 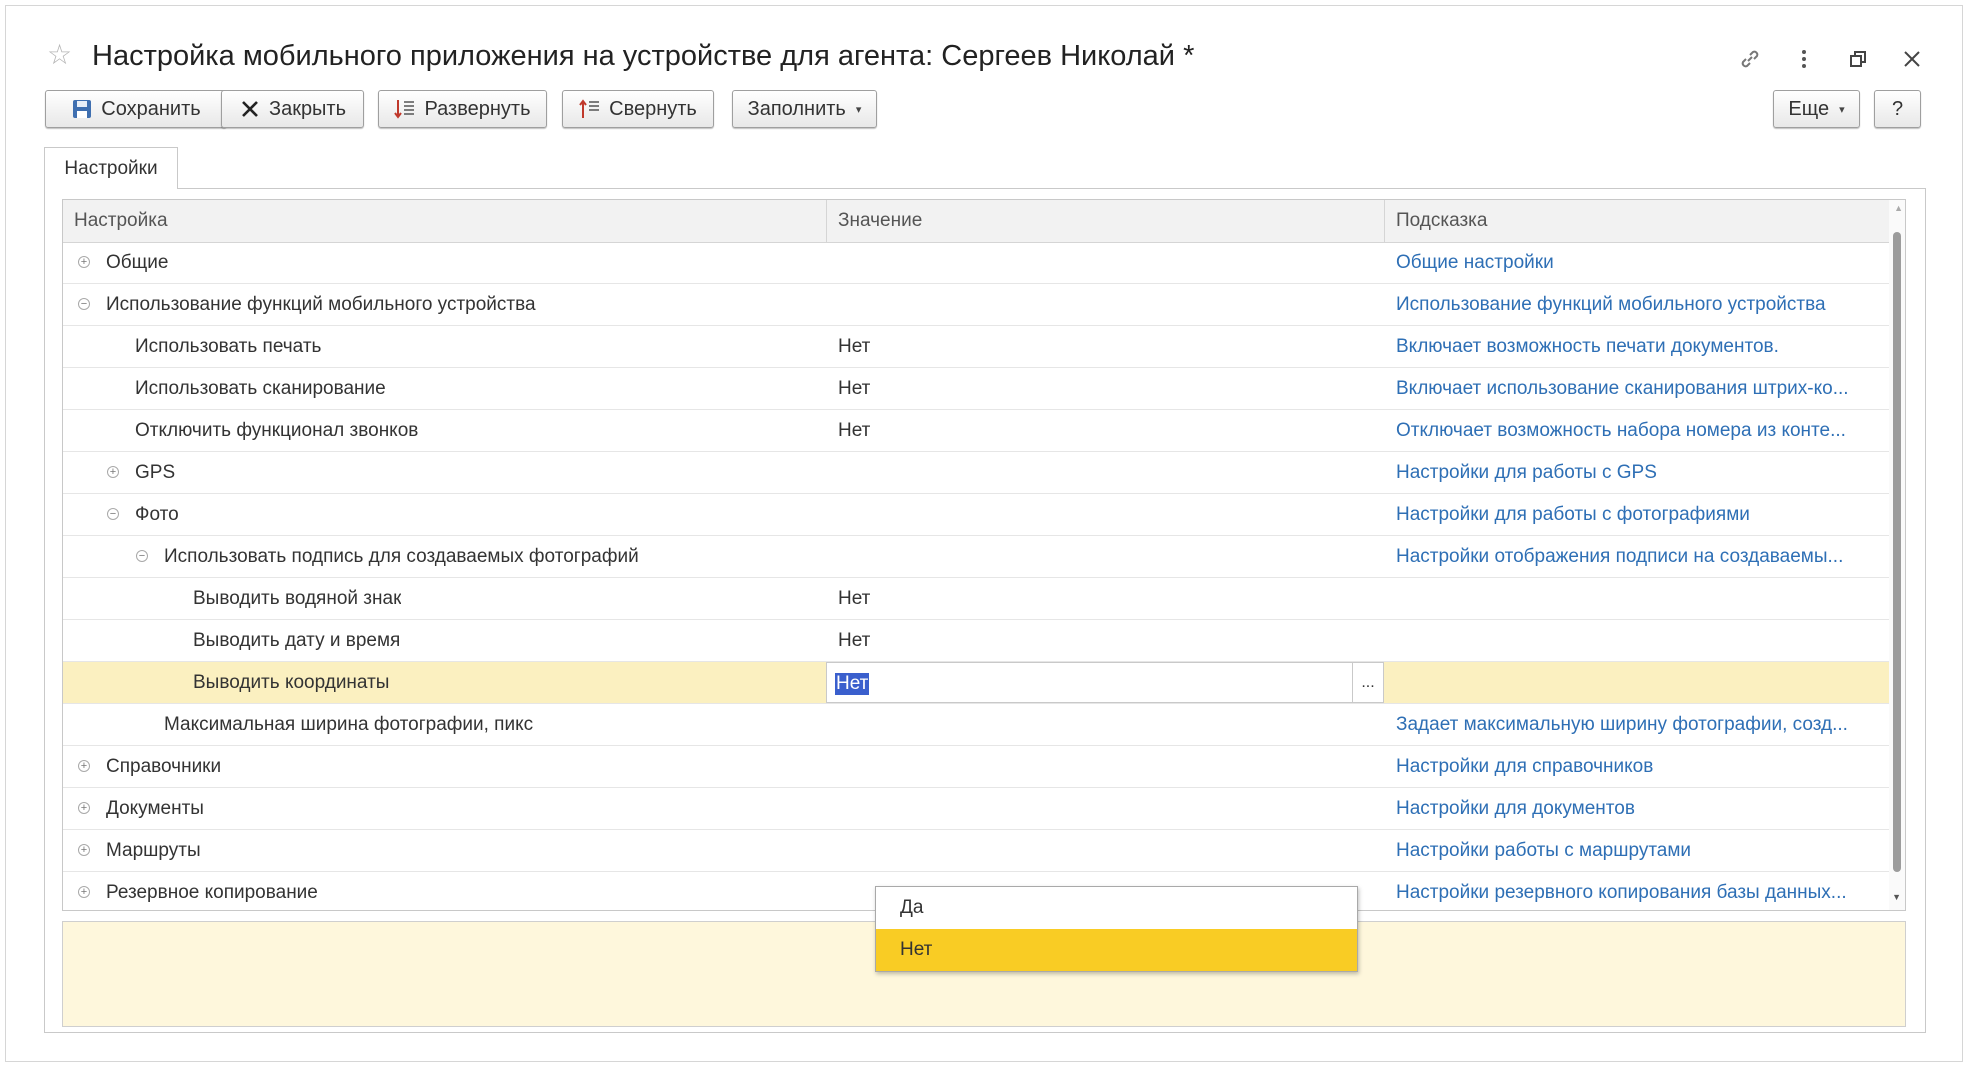 I want to click on value-dropdown-list: Да Нет, so click(x=1116, y=929).